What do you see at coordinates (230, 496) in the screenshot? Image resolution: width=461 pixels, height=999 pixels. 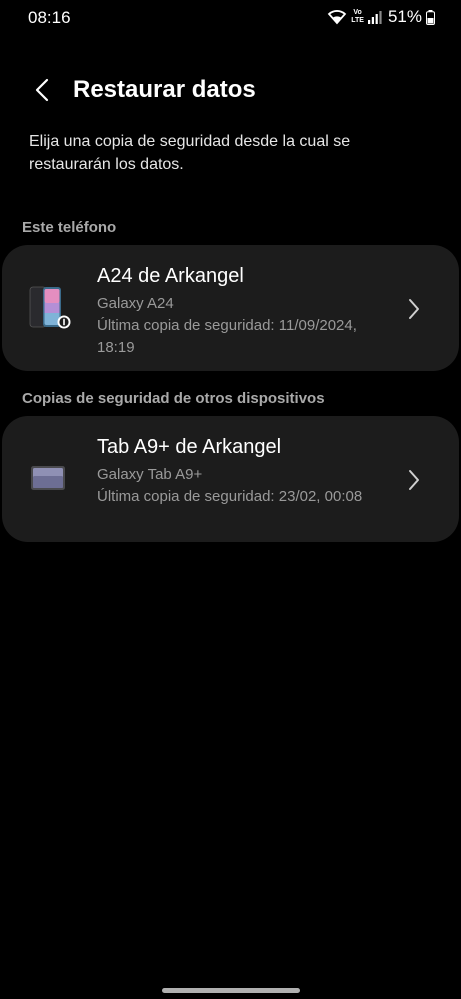 I see `last-backup-text: Última copia de seguridad: 23/02, 00:08` at bounding box center [230, 496].